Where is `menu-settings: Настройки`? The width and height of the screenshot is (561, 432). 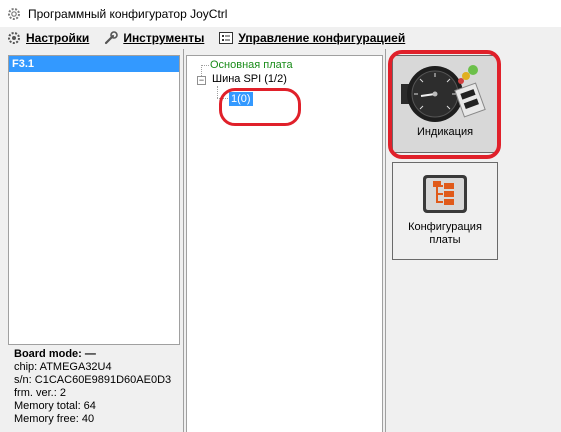 menu-settings: Настройки is located at coordinates (47, 38).